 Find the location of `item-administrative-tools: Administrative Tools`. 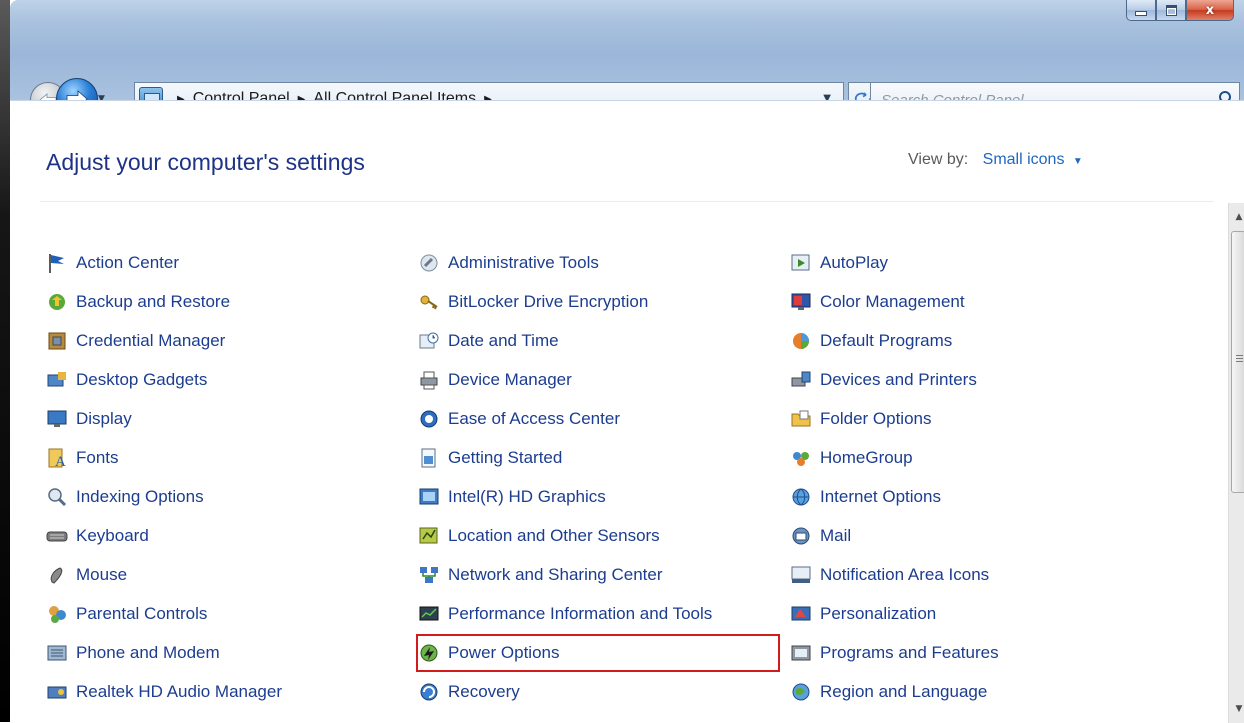

item-administrative-tools: Administrative Tools is located at coordinates (598, 263).